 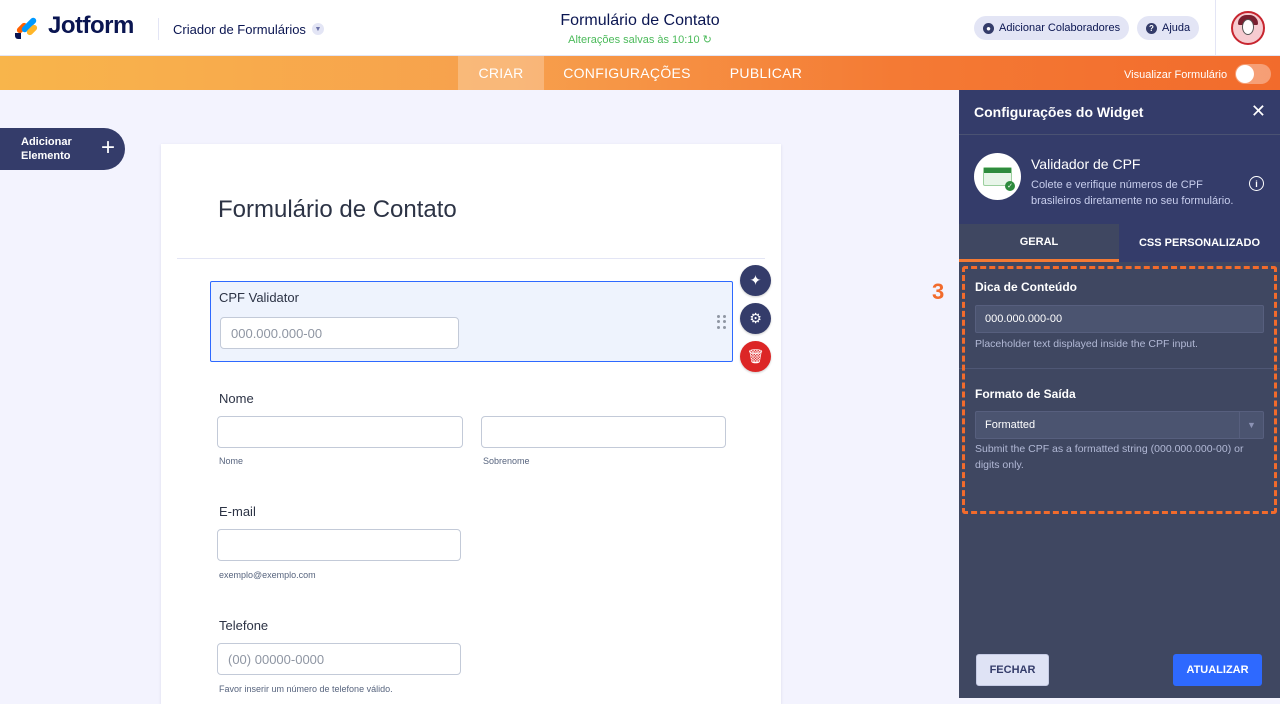 I want to click on panel-title: Configurações do Widget, so click(x=1059, y=112).